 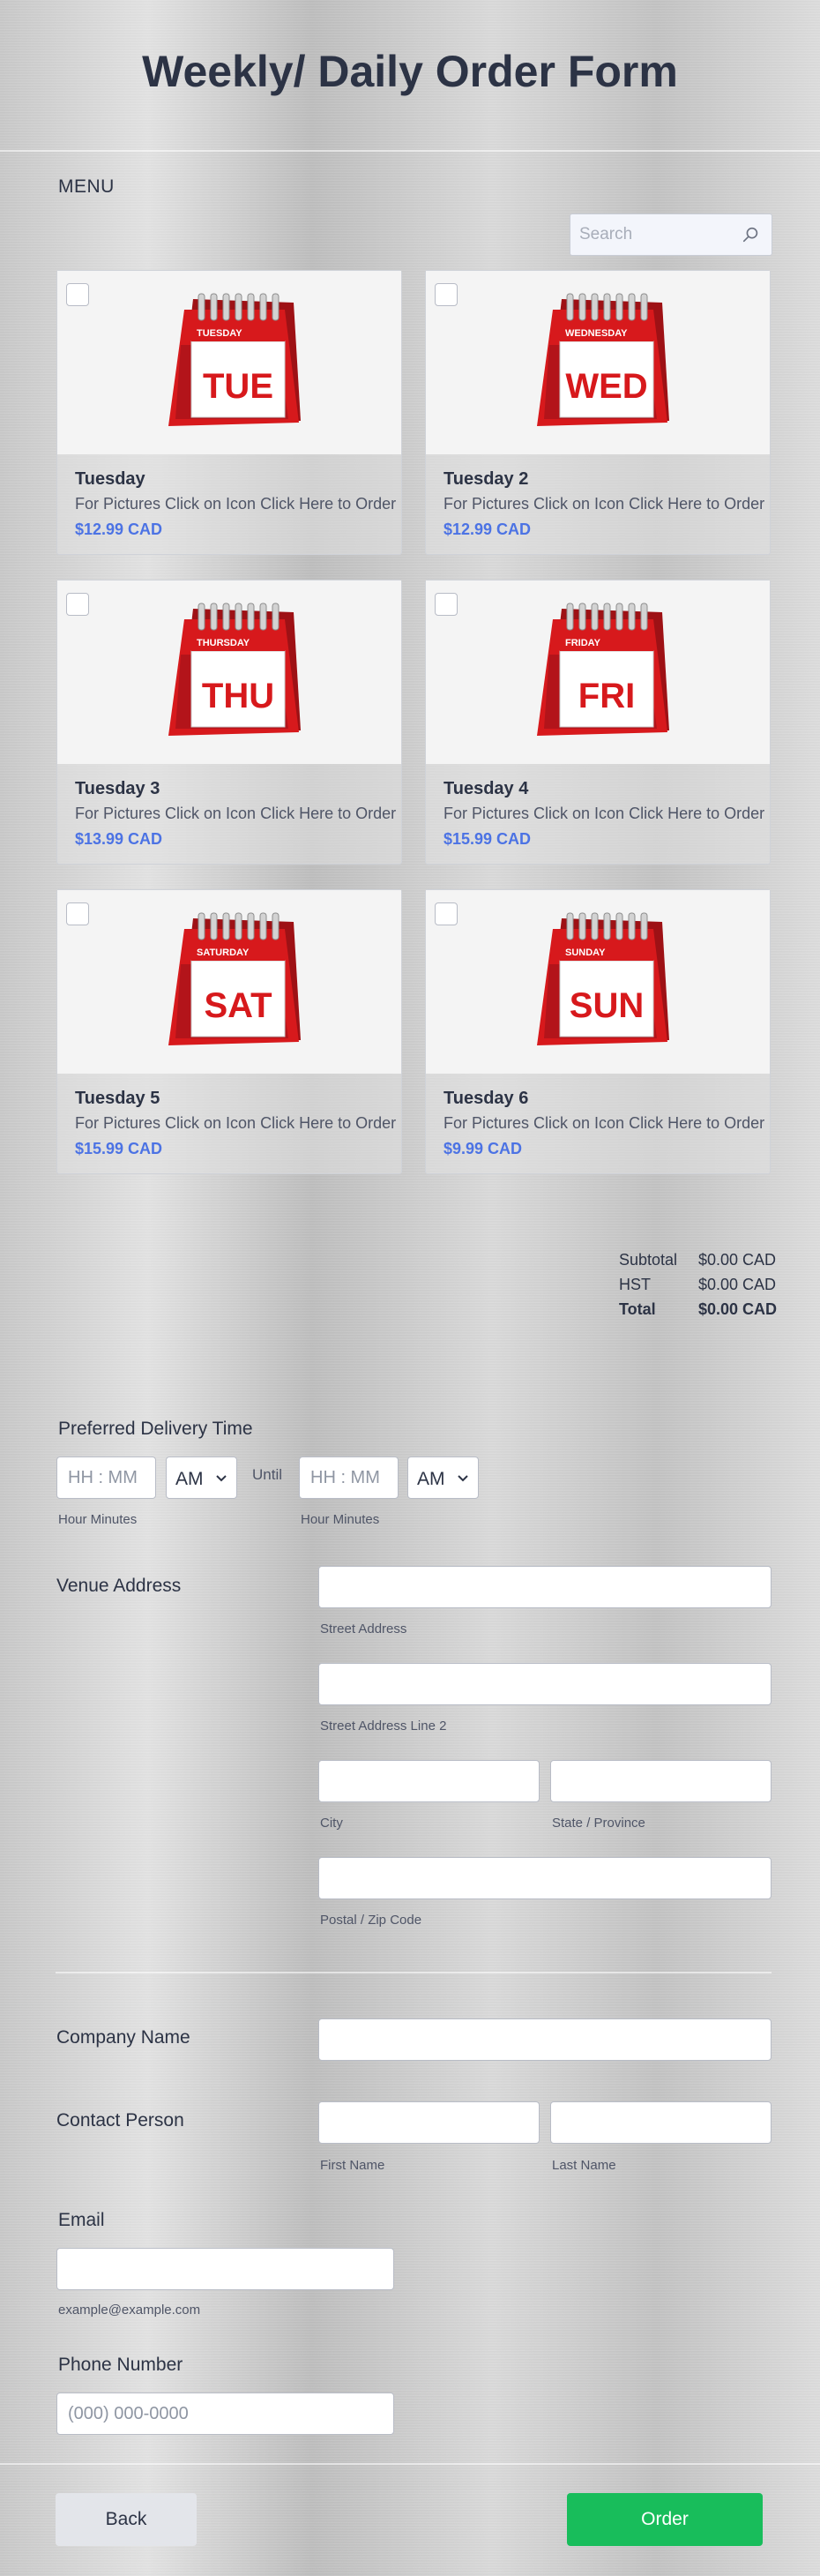 What do you see at coordinates (738, 1309) in the screenshot?
I see `total-value: $0.00 CAD` at bounding box center [738, 1309].